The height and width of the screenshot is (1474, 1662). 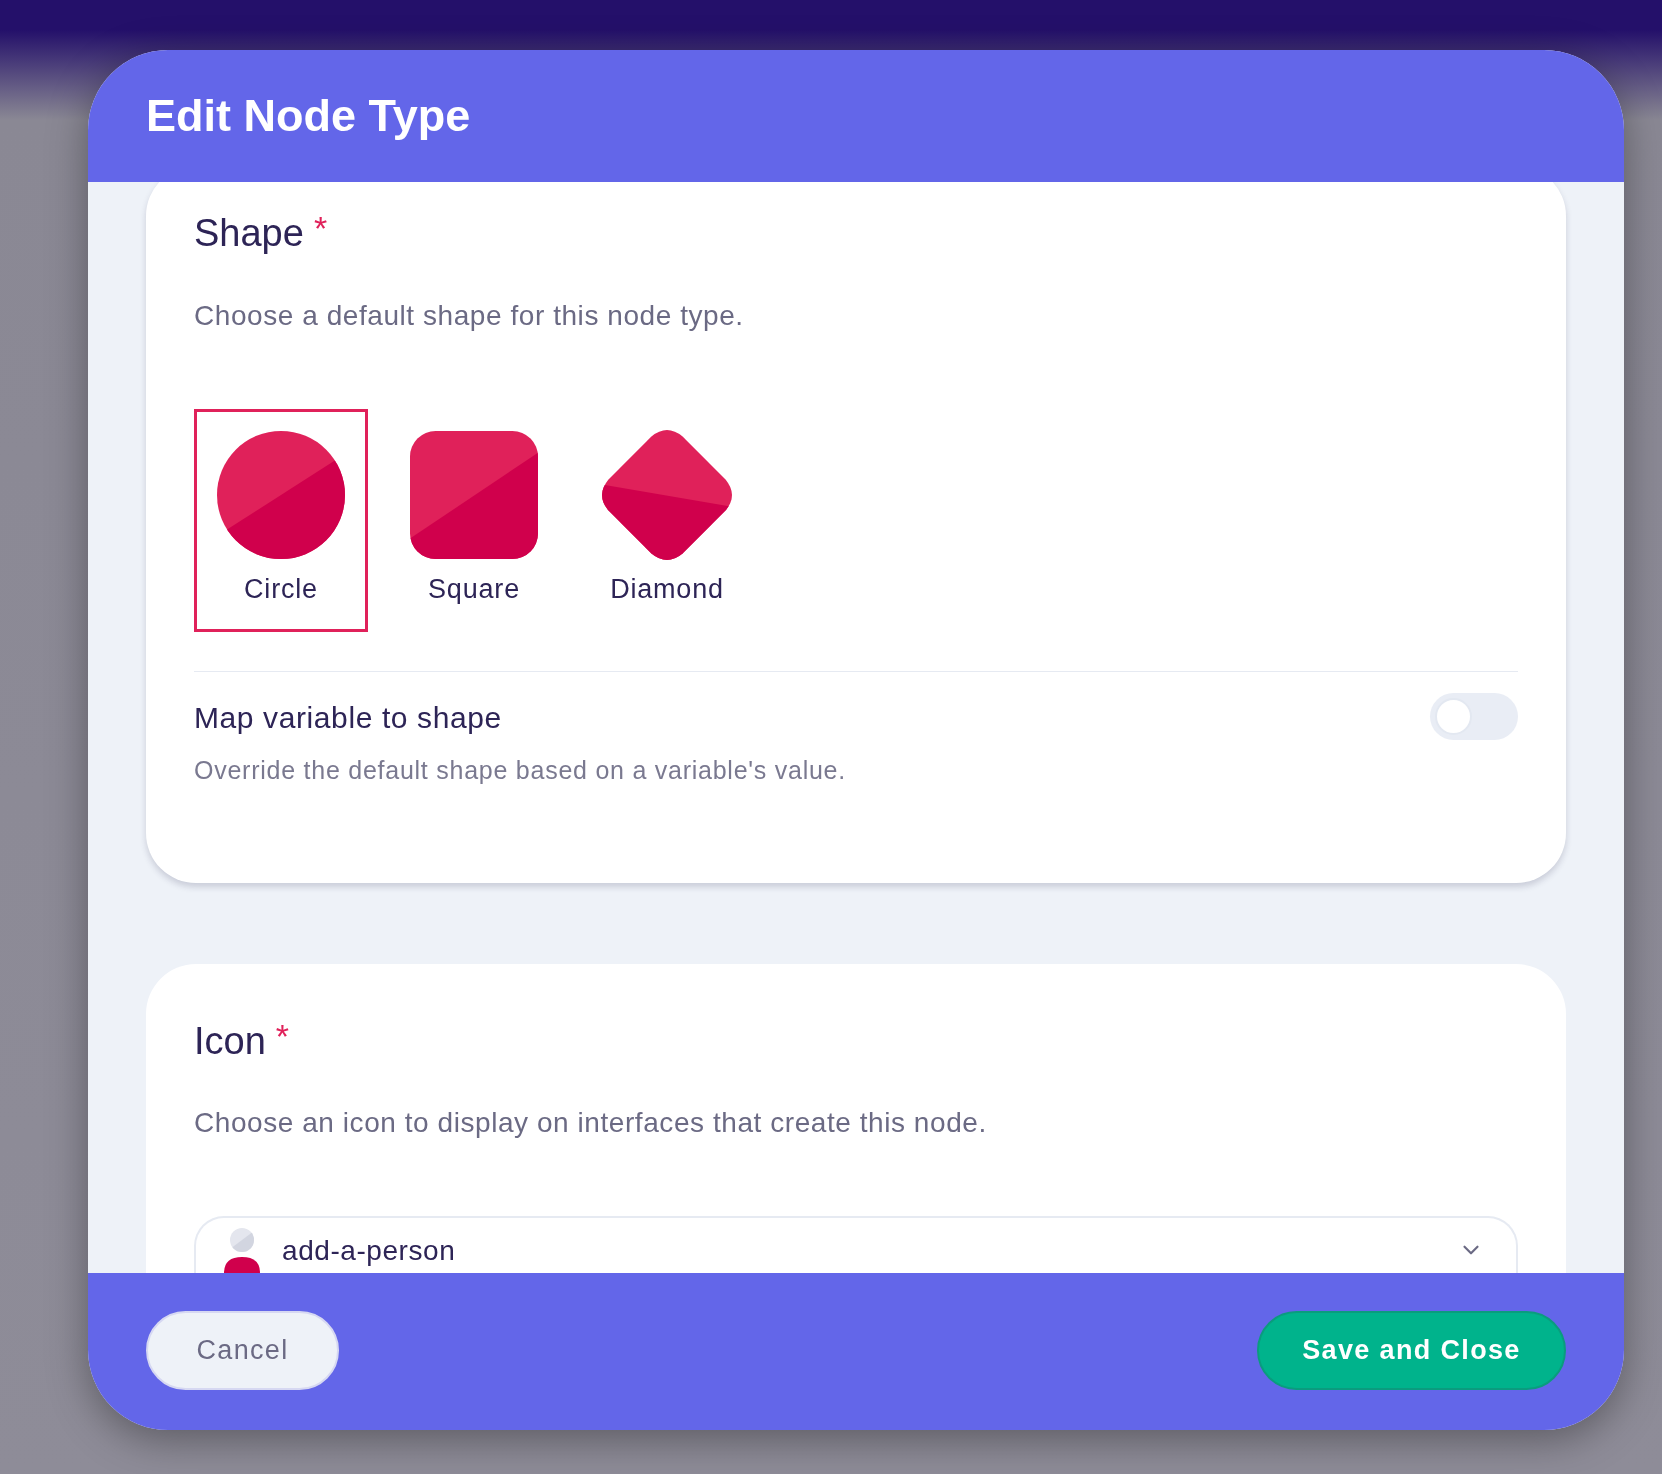 I want to click on section-description: Choose an icon to display on interfaces that create this node., so click(x=591, y=1123).